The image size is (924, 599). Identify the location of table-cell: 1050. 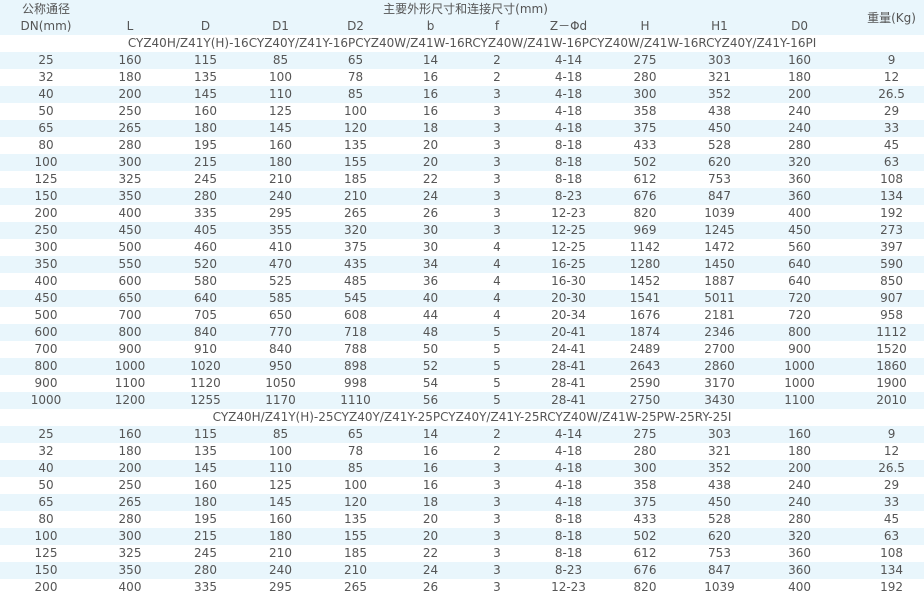
(280, 383).